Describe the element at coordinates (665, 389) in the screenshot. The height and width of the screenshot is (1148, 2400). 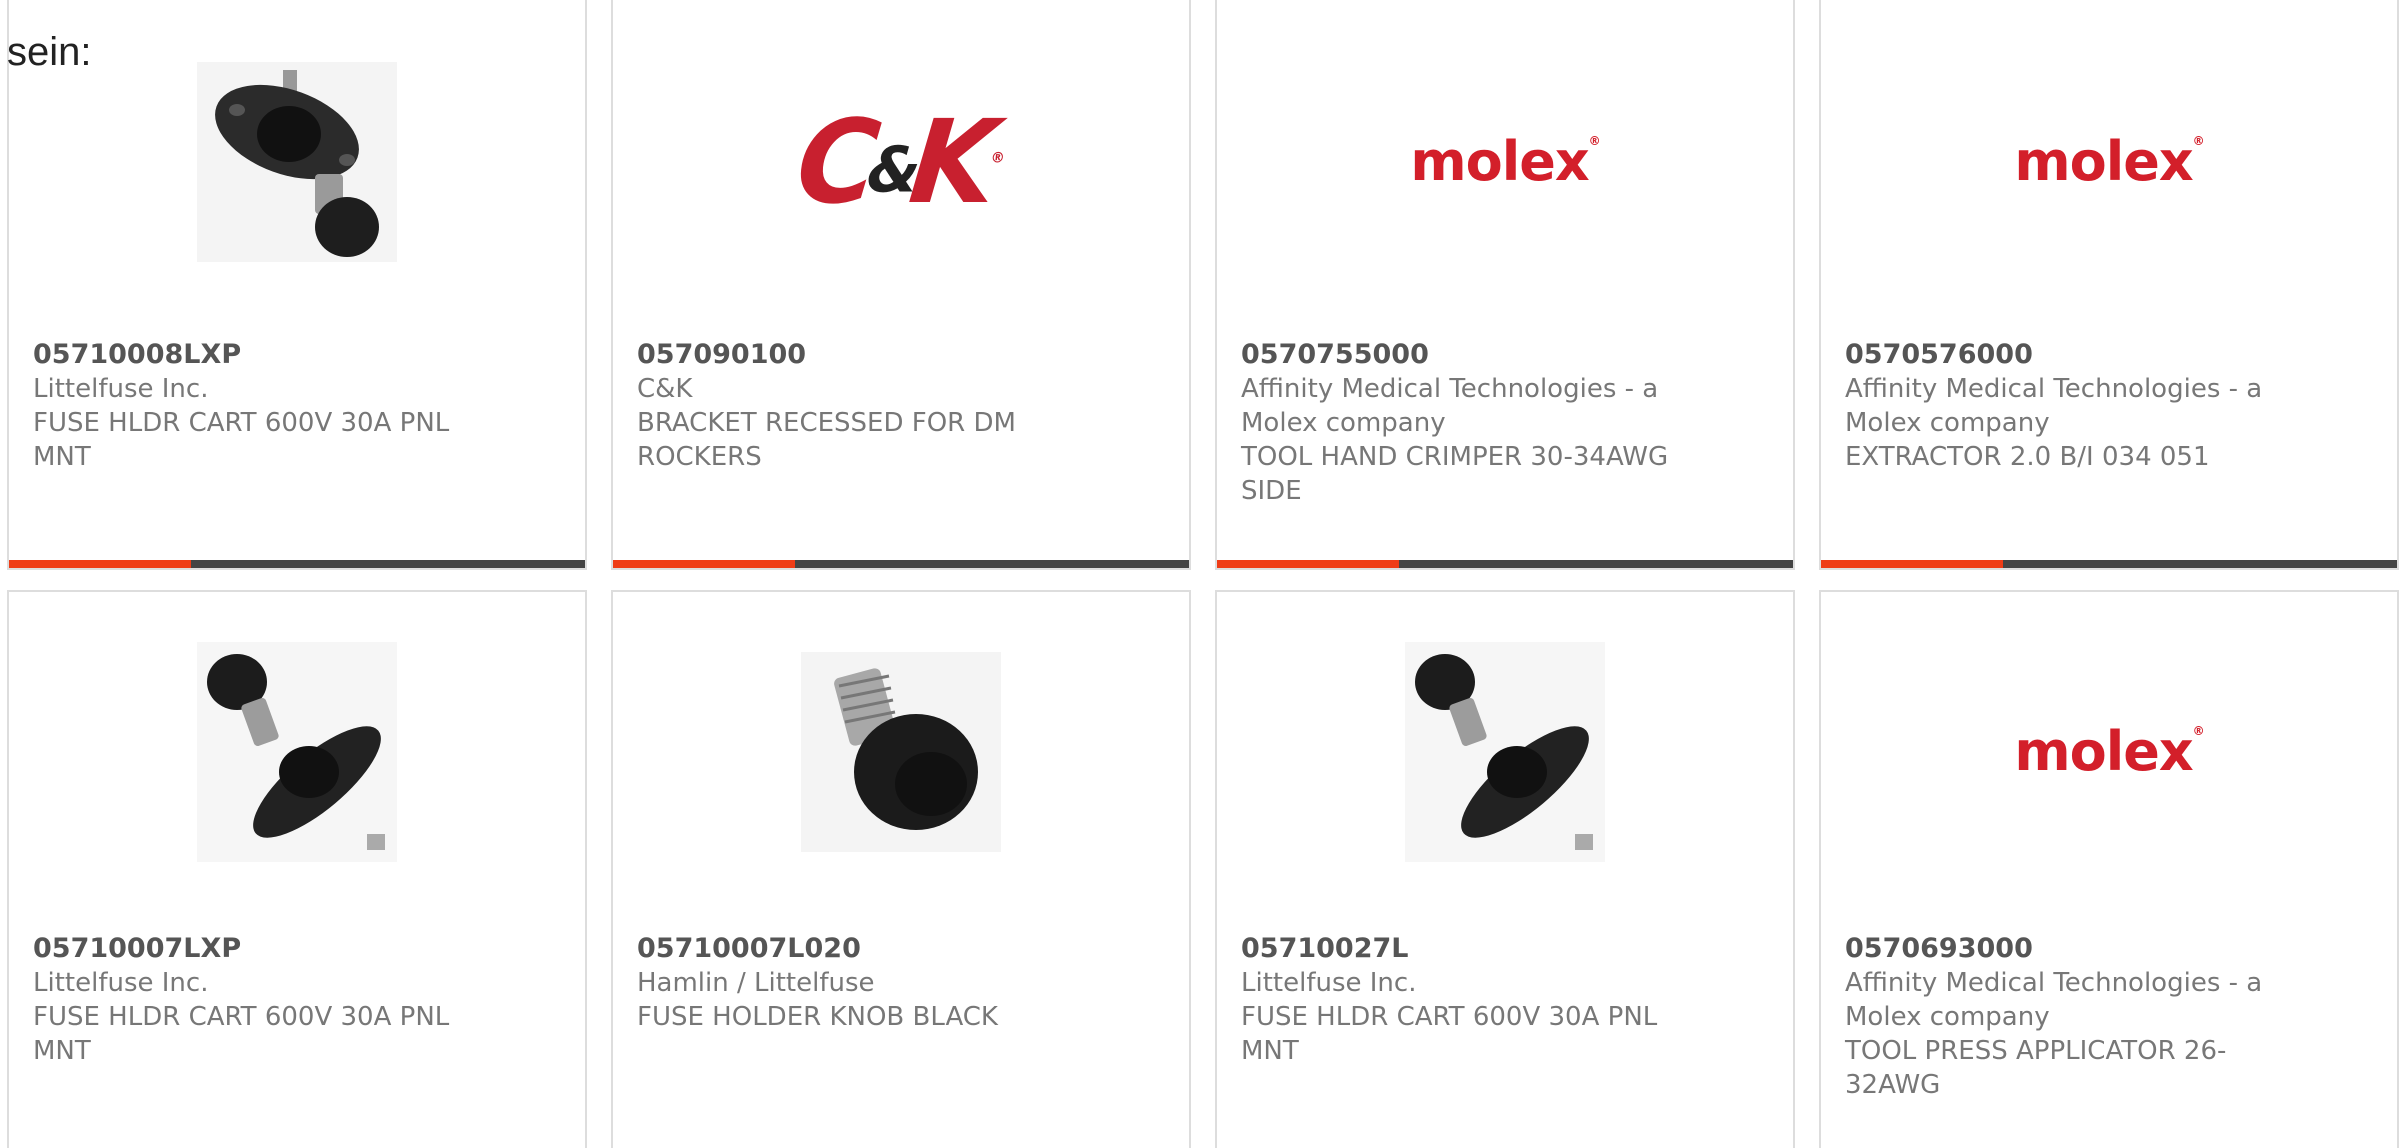
I see `manufacturer: C&K` at that location.